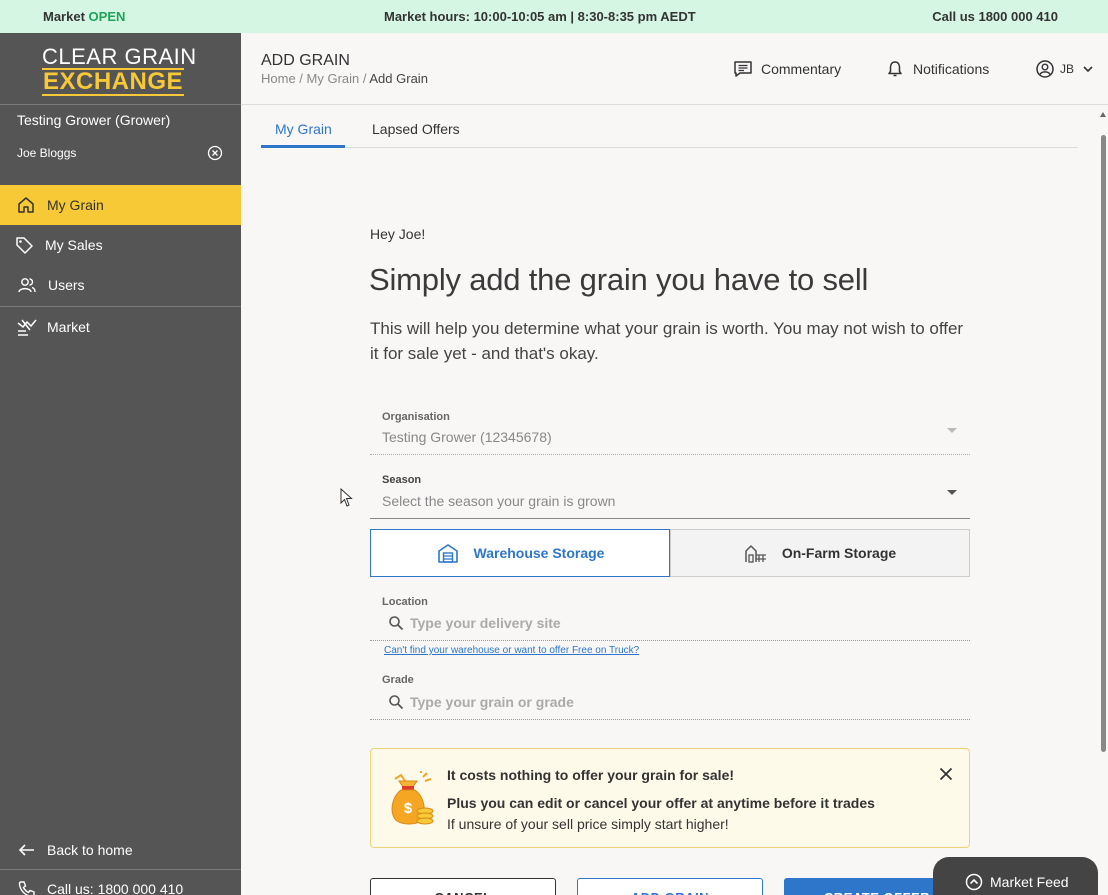 The image size is (1108, 895). I want to click on page-headline: Simply add the grain you have to sell, so click(619, 279).